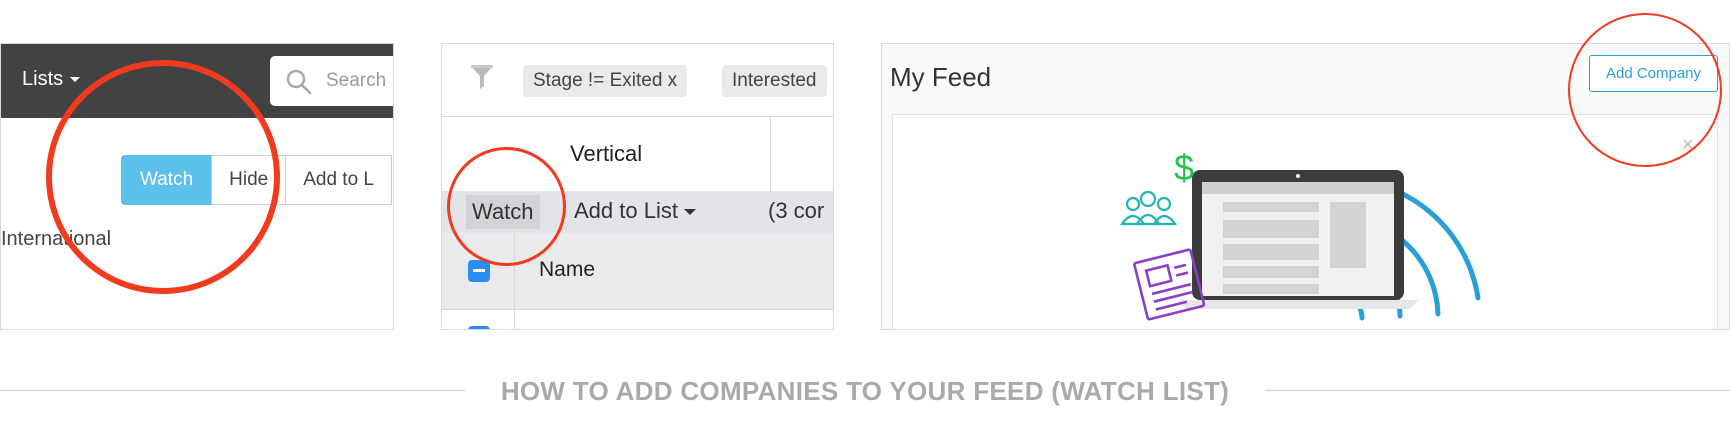 This screenshot has width=1730, height=440. I want to click on company-row-text: International, so click(56, 239).